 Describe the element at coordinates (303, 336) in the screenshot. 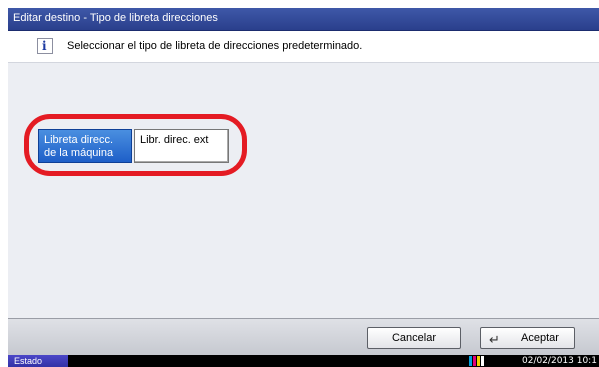

I see `bottom-bar: Cancelar ↵ Aceptar` at that location.